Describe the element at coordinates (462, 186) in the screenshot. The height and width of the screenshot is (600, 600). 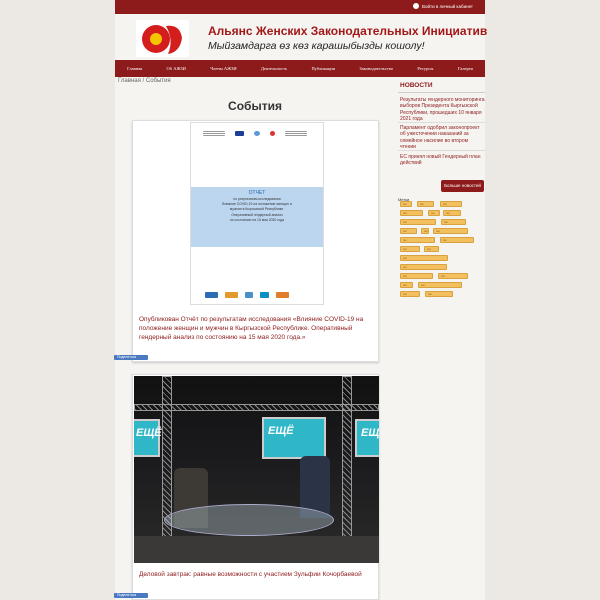
I see `more-news-button: Больше новостей` at that location.